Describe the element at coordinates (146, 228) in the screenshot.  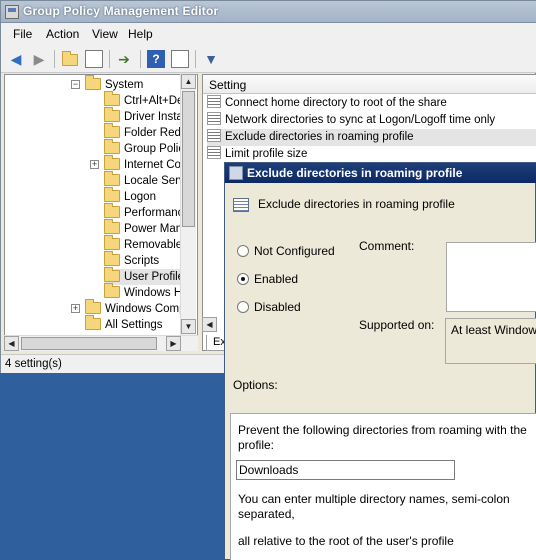
I see `tree-item: Power Mana` at that location.